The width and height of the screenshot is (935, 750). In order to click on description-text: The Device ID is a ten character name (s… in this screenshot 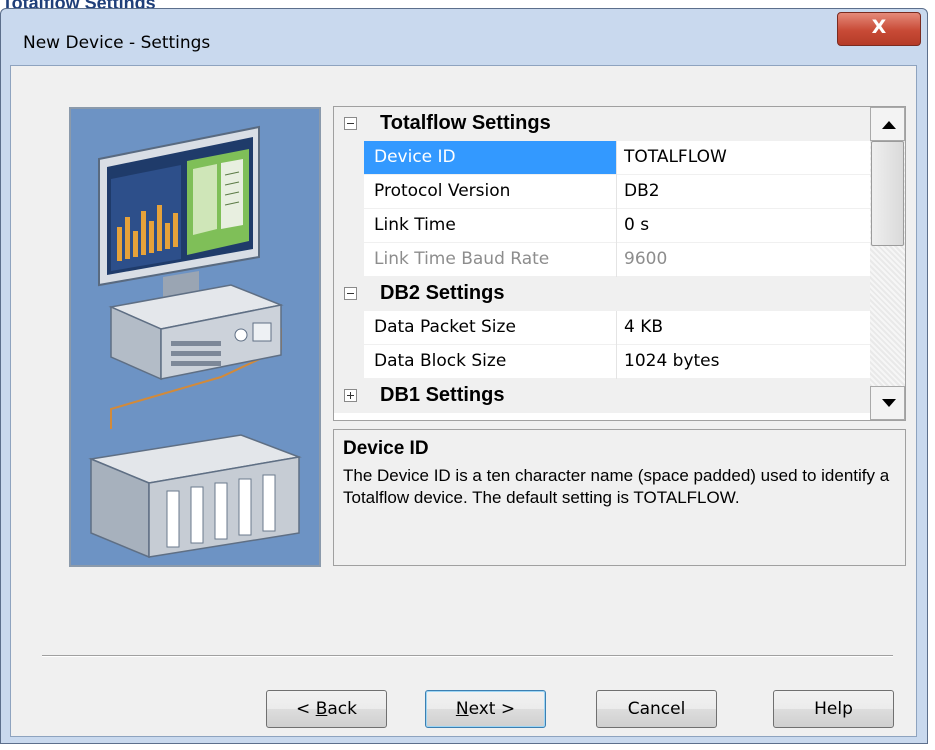, I will do `click(616, 486)`.